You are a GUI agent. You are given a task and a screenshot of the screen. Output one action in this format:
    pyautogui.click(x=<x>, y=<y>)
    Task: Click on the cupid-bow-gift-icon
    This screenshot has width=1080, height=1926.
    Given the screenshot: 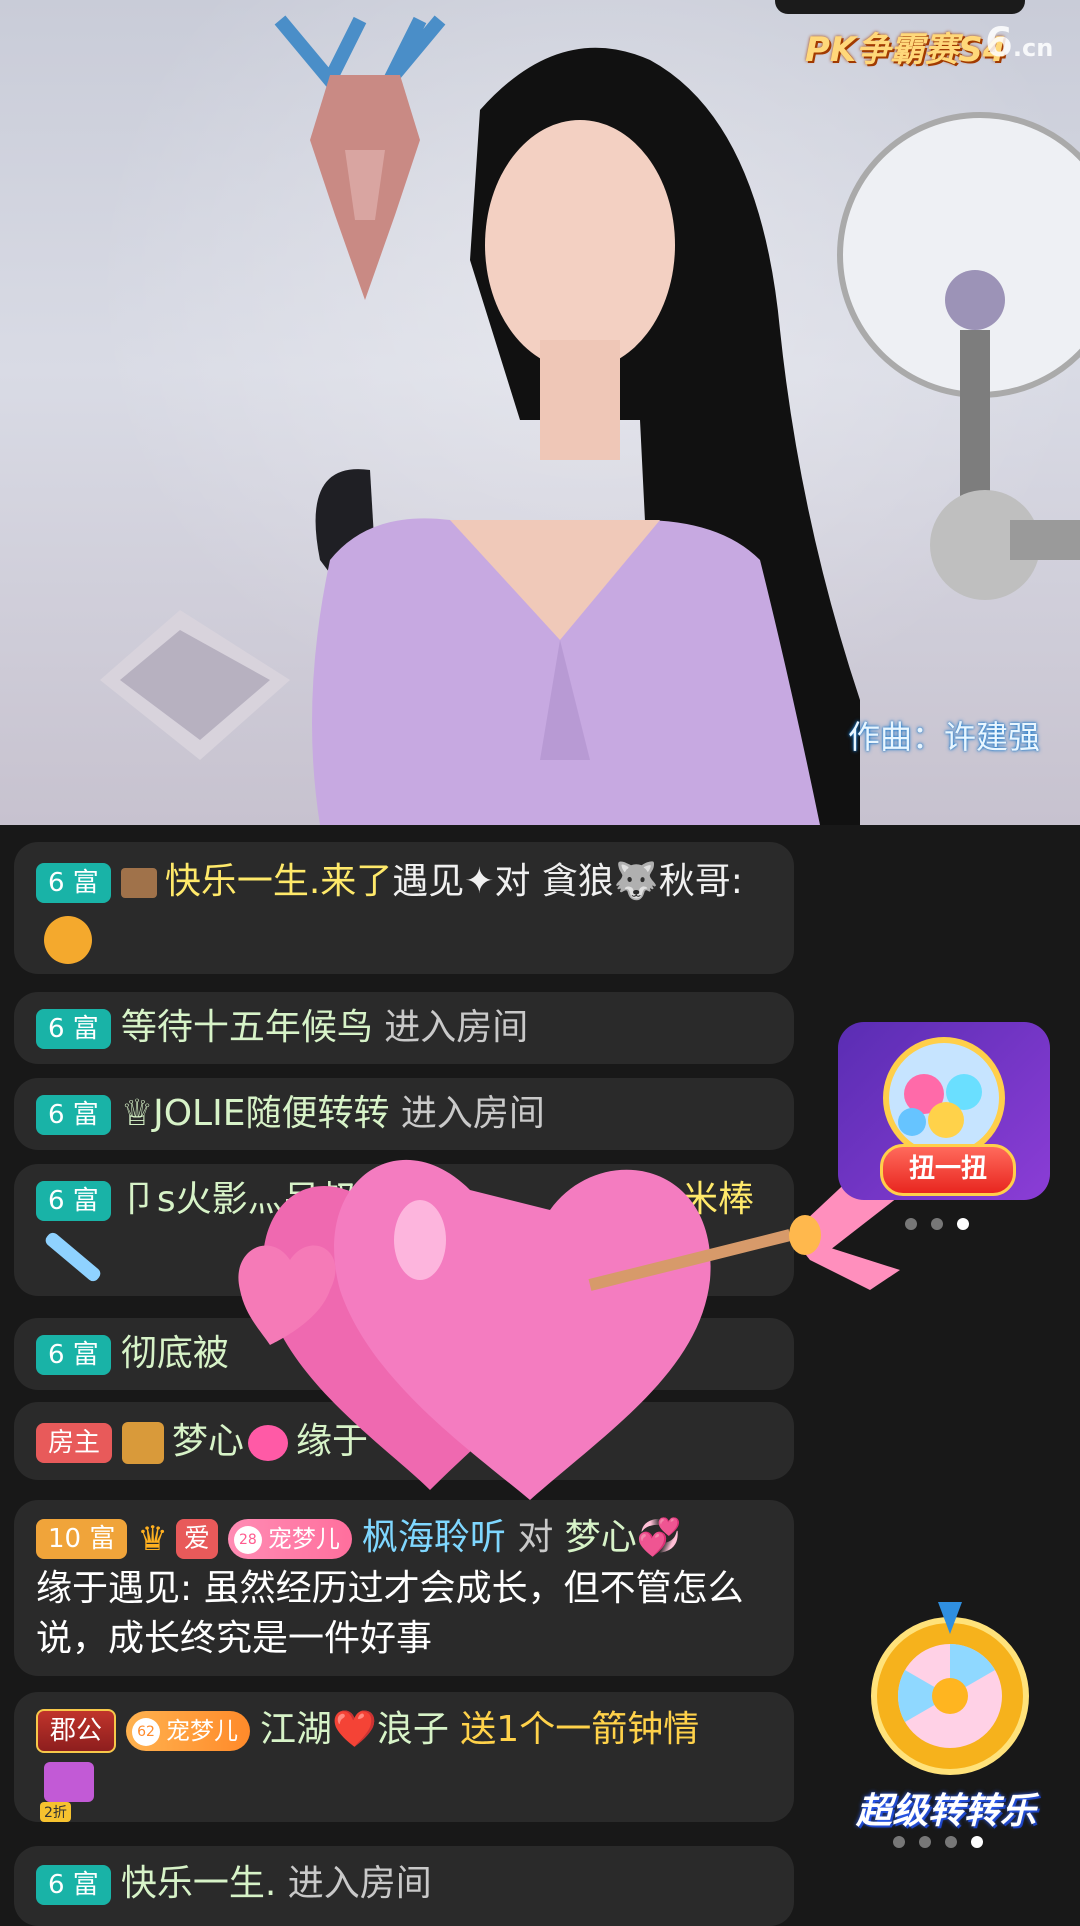 What is the action you would take?
    pyautogui.click(x=69, y=1782)
    